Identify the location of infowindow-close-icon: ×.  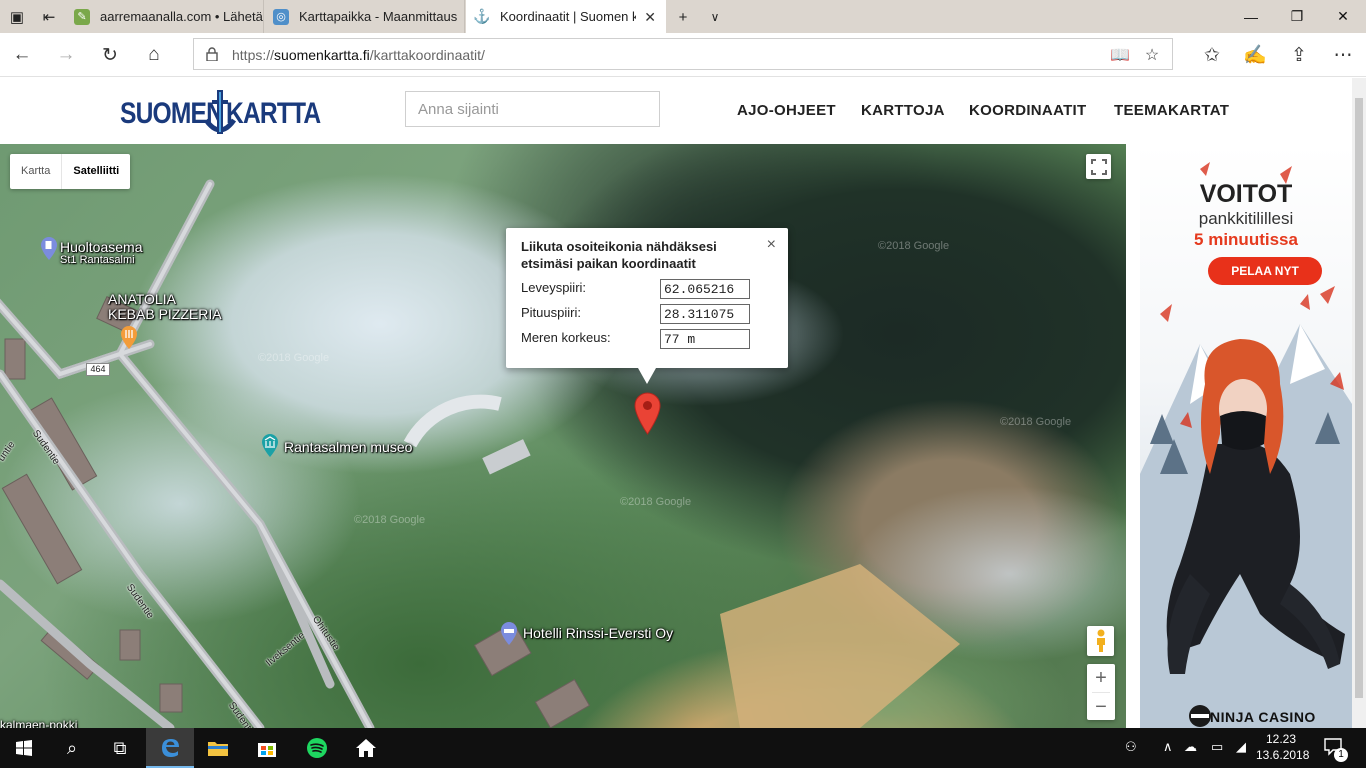
(771, 245).